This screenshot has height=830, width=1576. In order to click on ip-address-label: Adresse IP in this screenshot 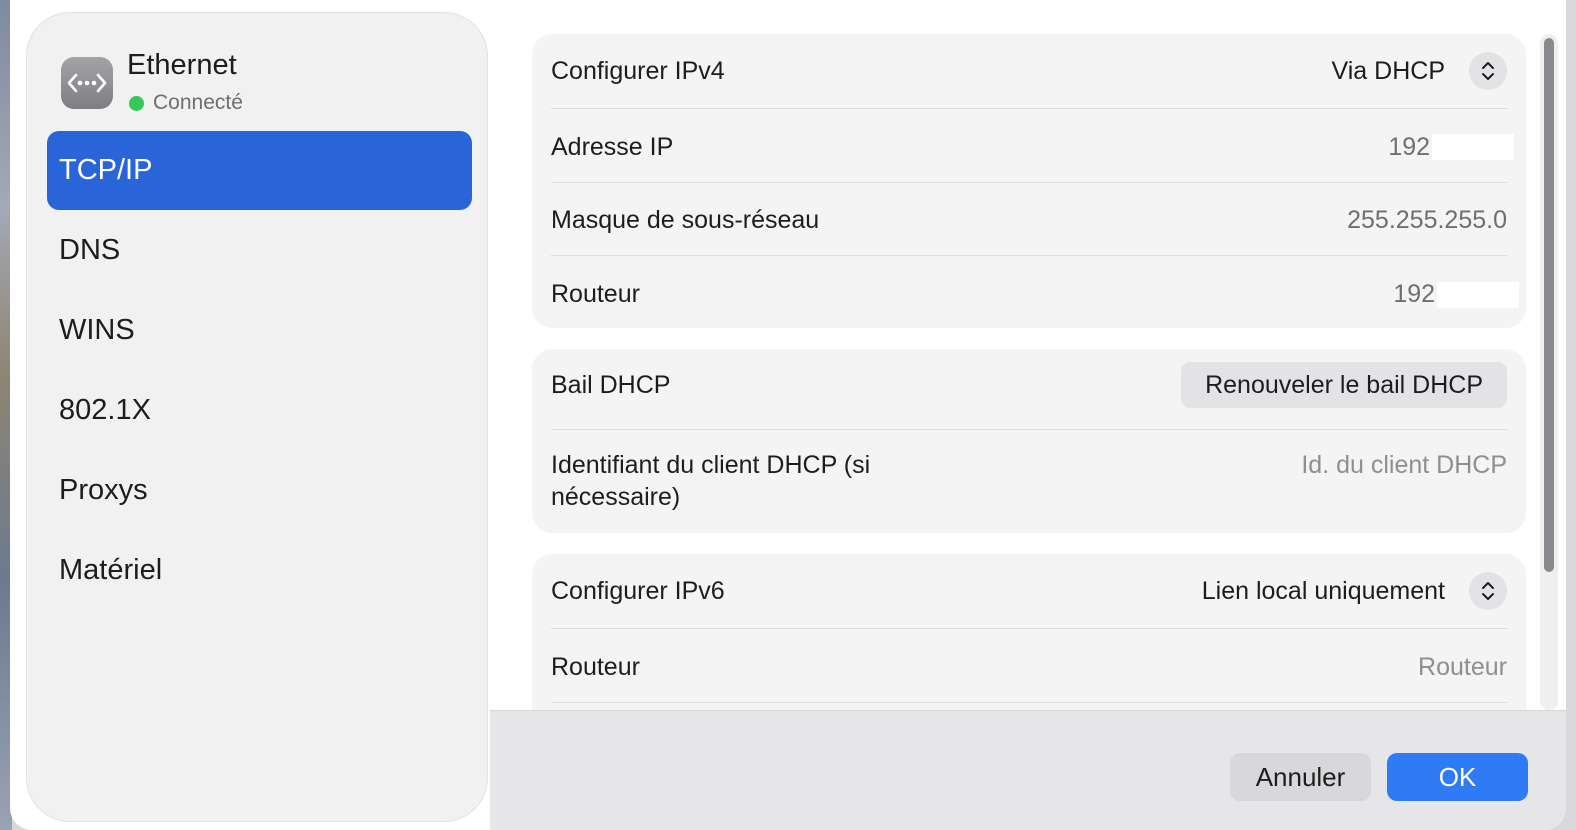, I will do `click(612, 146)`.